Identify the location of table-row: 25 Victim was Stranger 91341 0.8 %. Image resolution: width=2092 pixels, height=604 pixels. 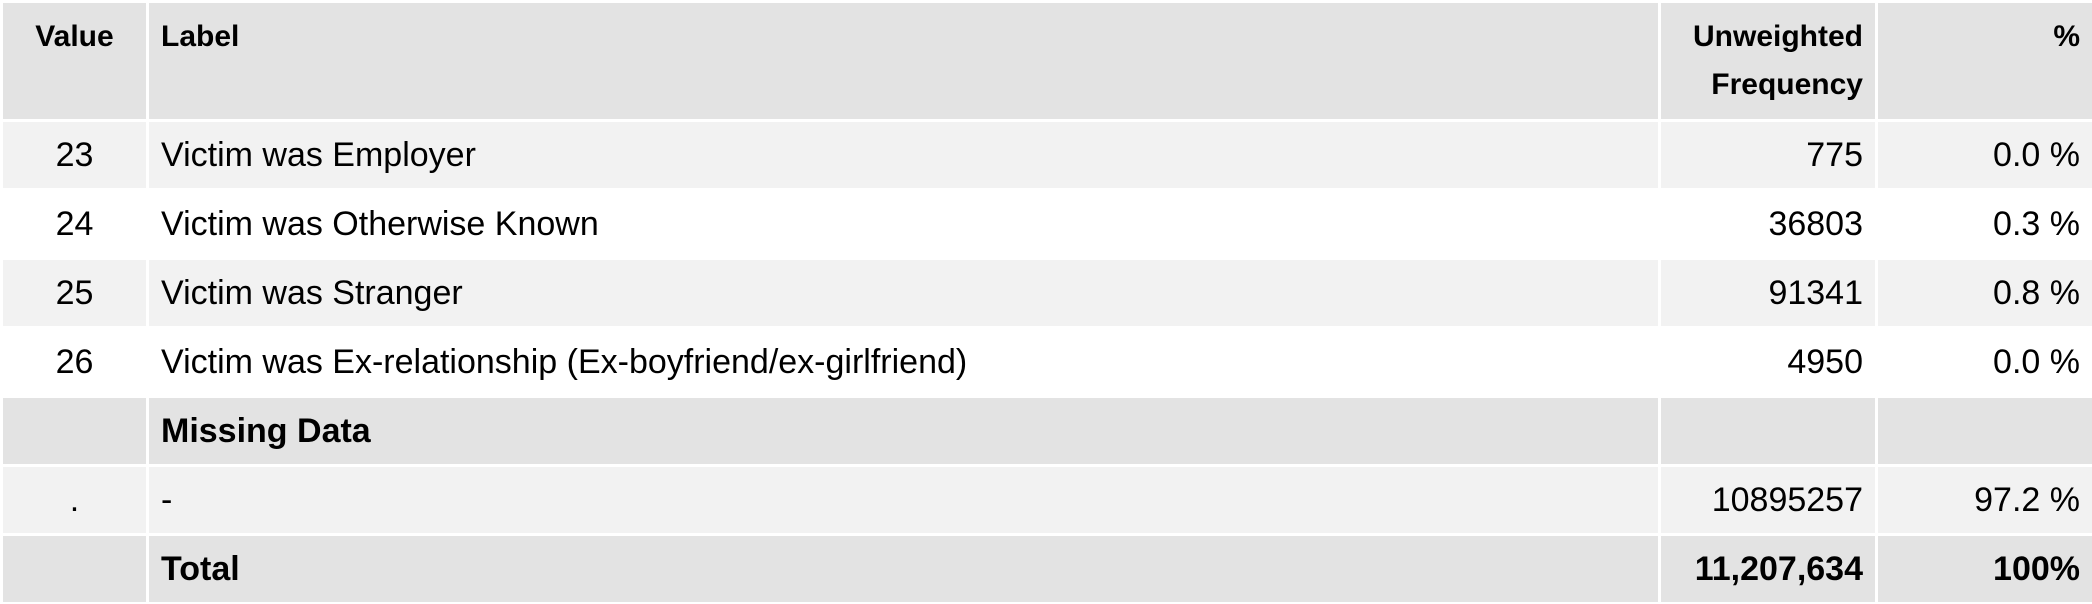
(1046, 293).